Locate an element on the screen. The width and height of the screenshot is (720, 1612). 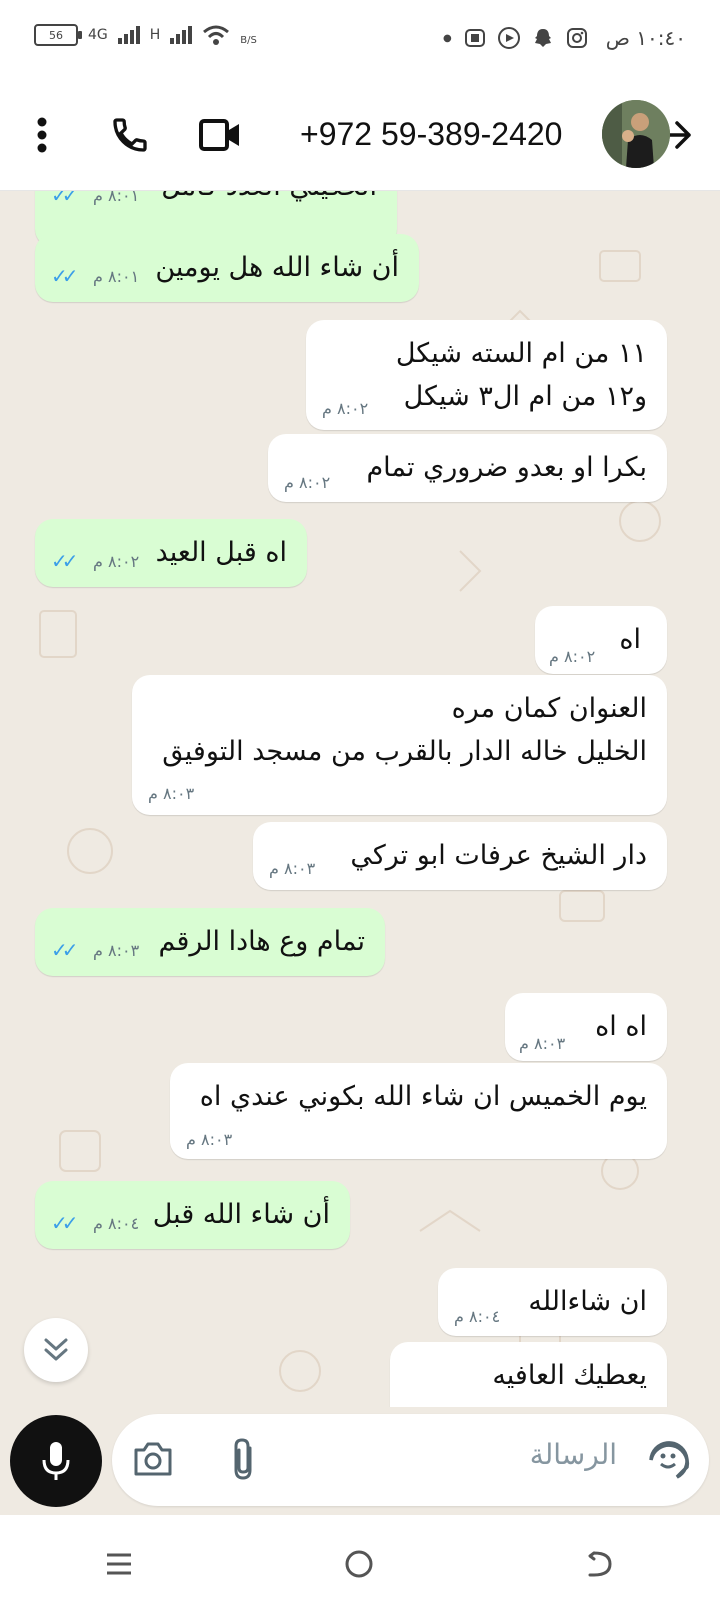
incoming-message: يعطيك العافيه is located at coordinates (528, 1374).